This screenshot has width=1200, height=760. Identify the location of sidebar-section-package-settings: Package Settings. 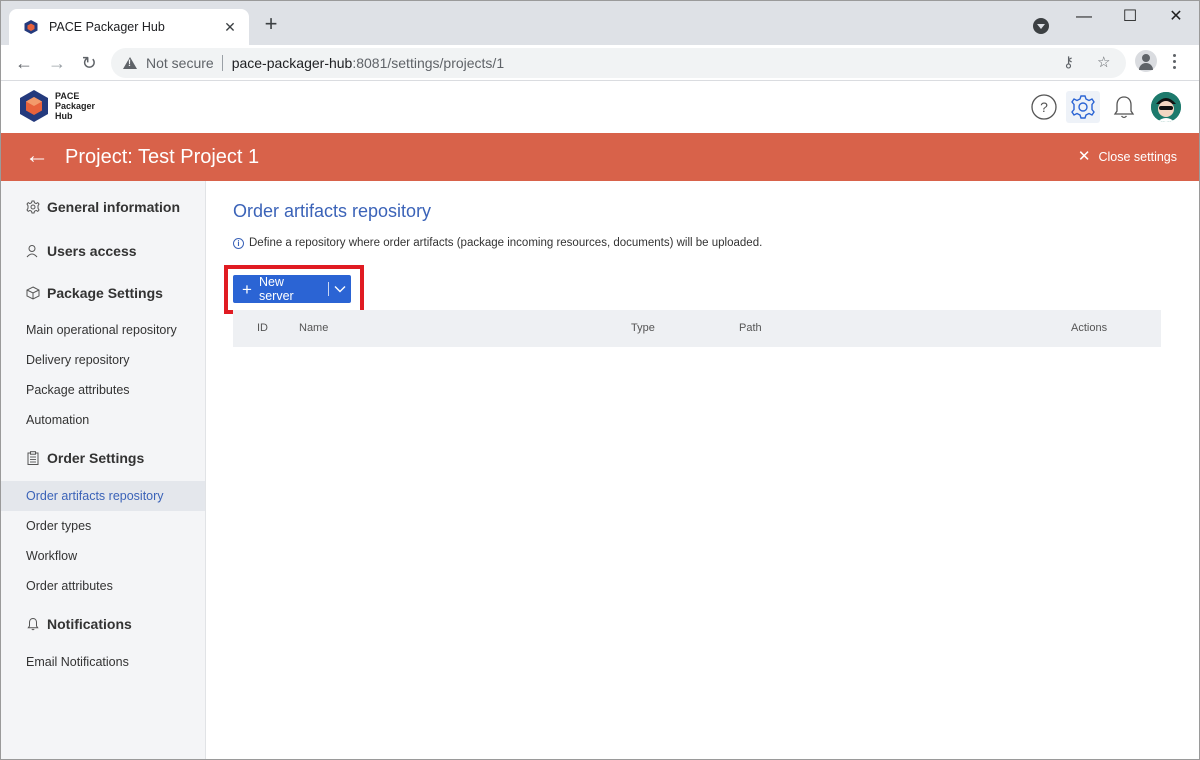
(94, 293).